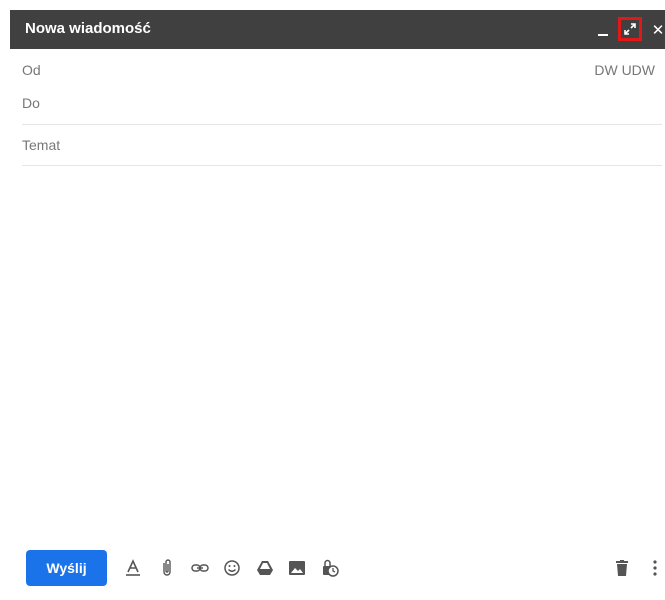 The height and width of the screenshot is (600, 665). I want to click on photo-icon, so click(297, 568).